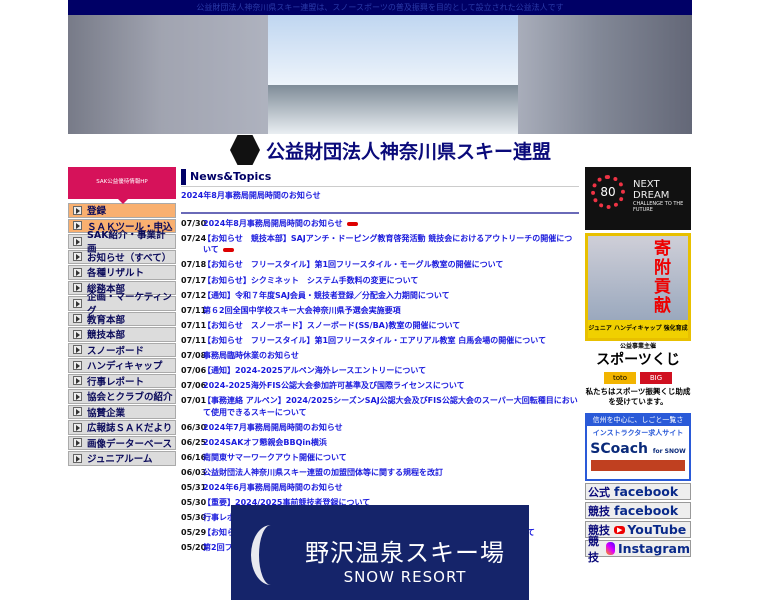 The width and height of the screenshot is (760, 600). I want to click on news-link: 事務局臨時休業のお知らせ, so click(251, 355).